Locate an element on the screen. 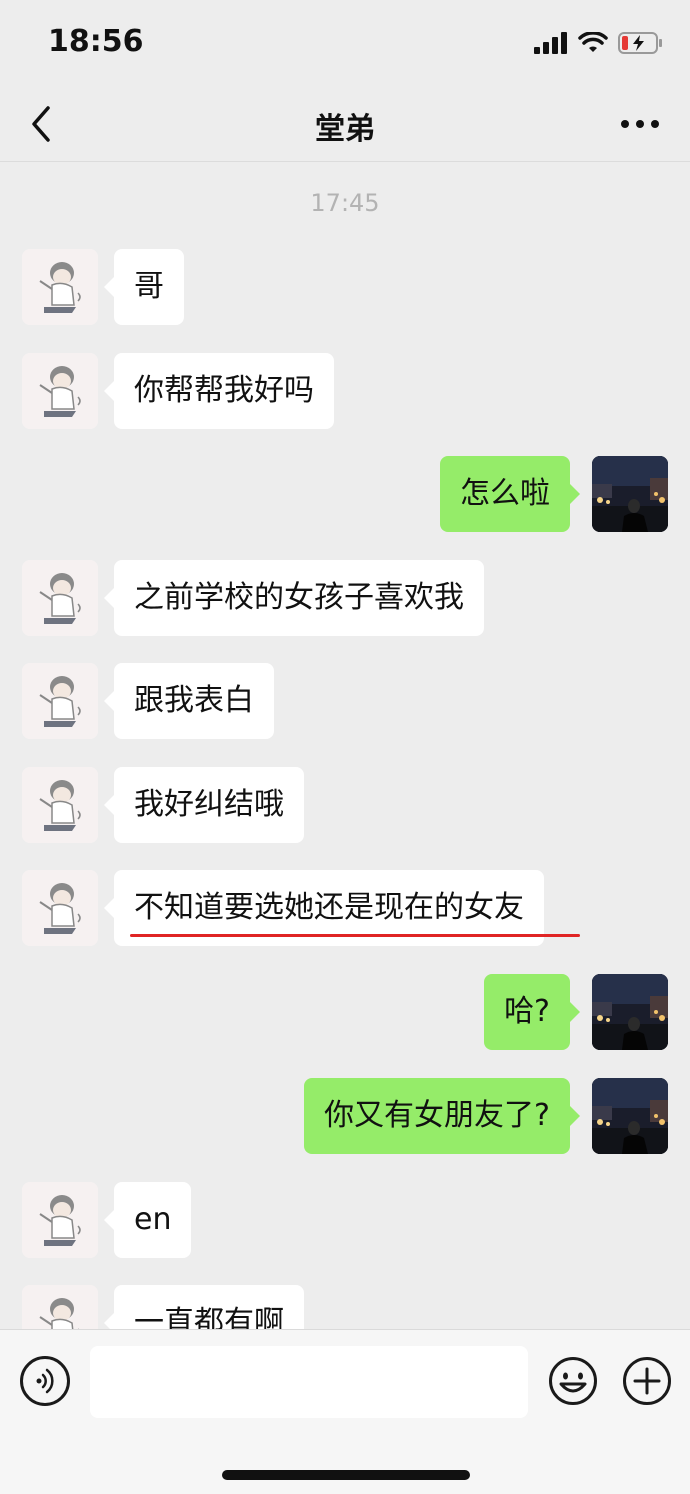  status-icons is located at coordinates (599, 43).